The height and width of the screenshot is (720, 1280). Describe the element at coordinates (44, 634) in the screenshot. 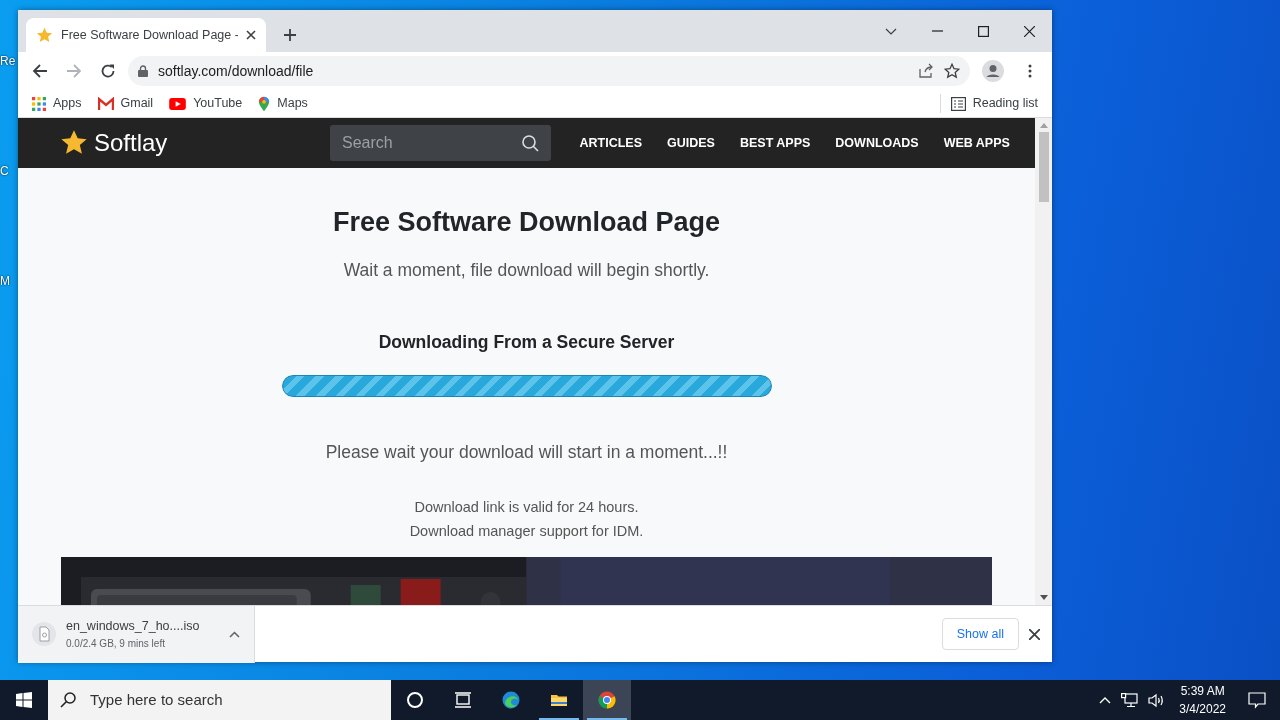

I see `file-icon` at that location.